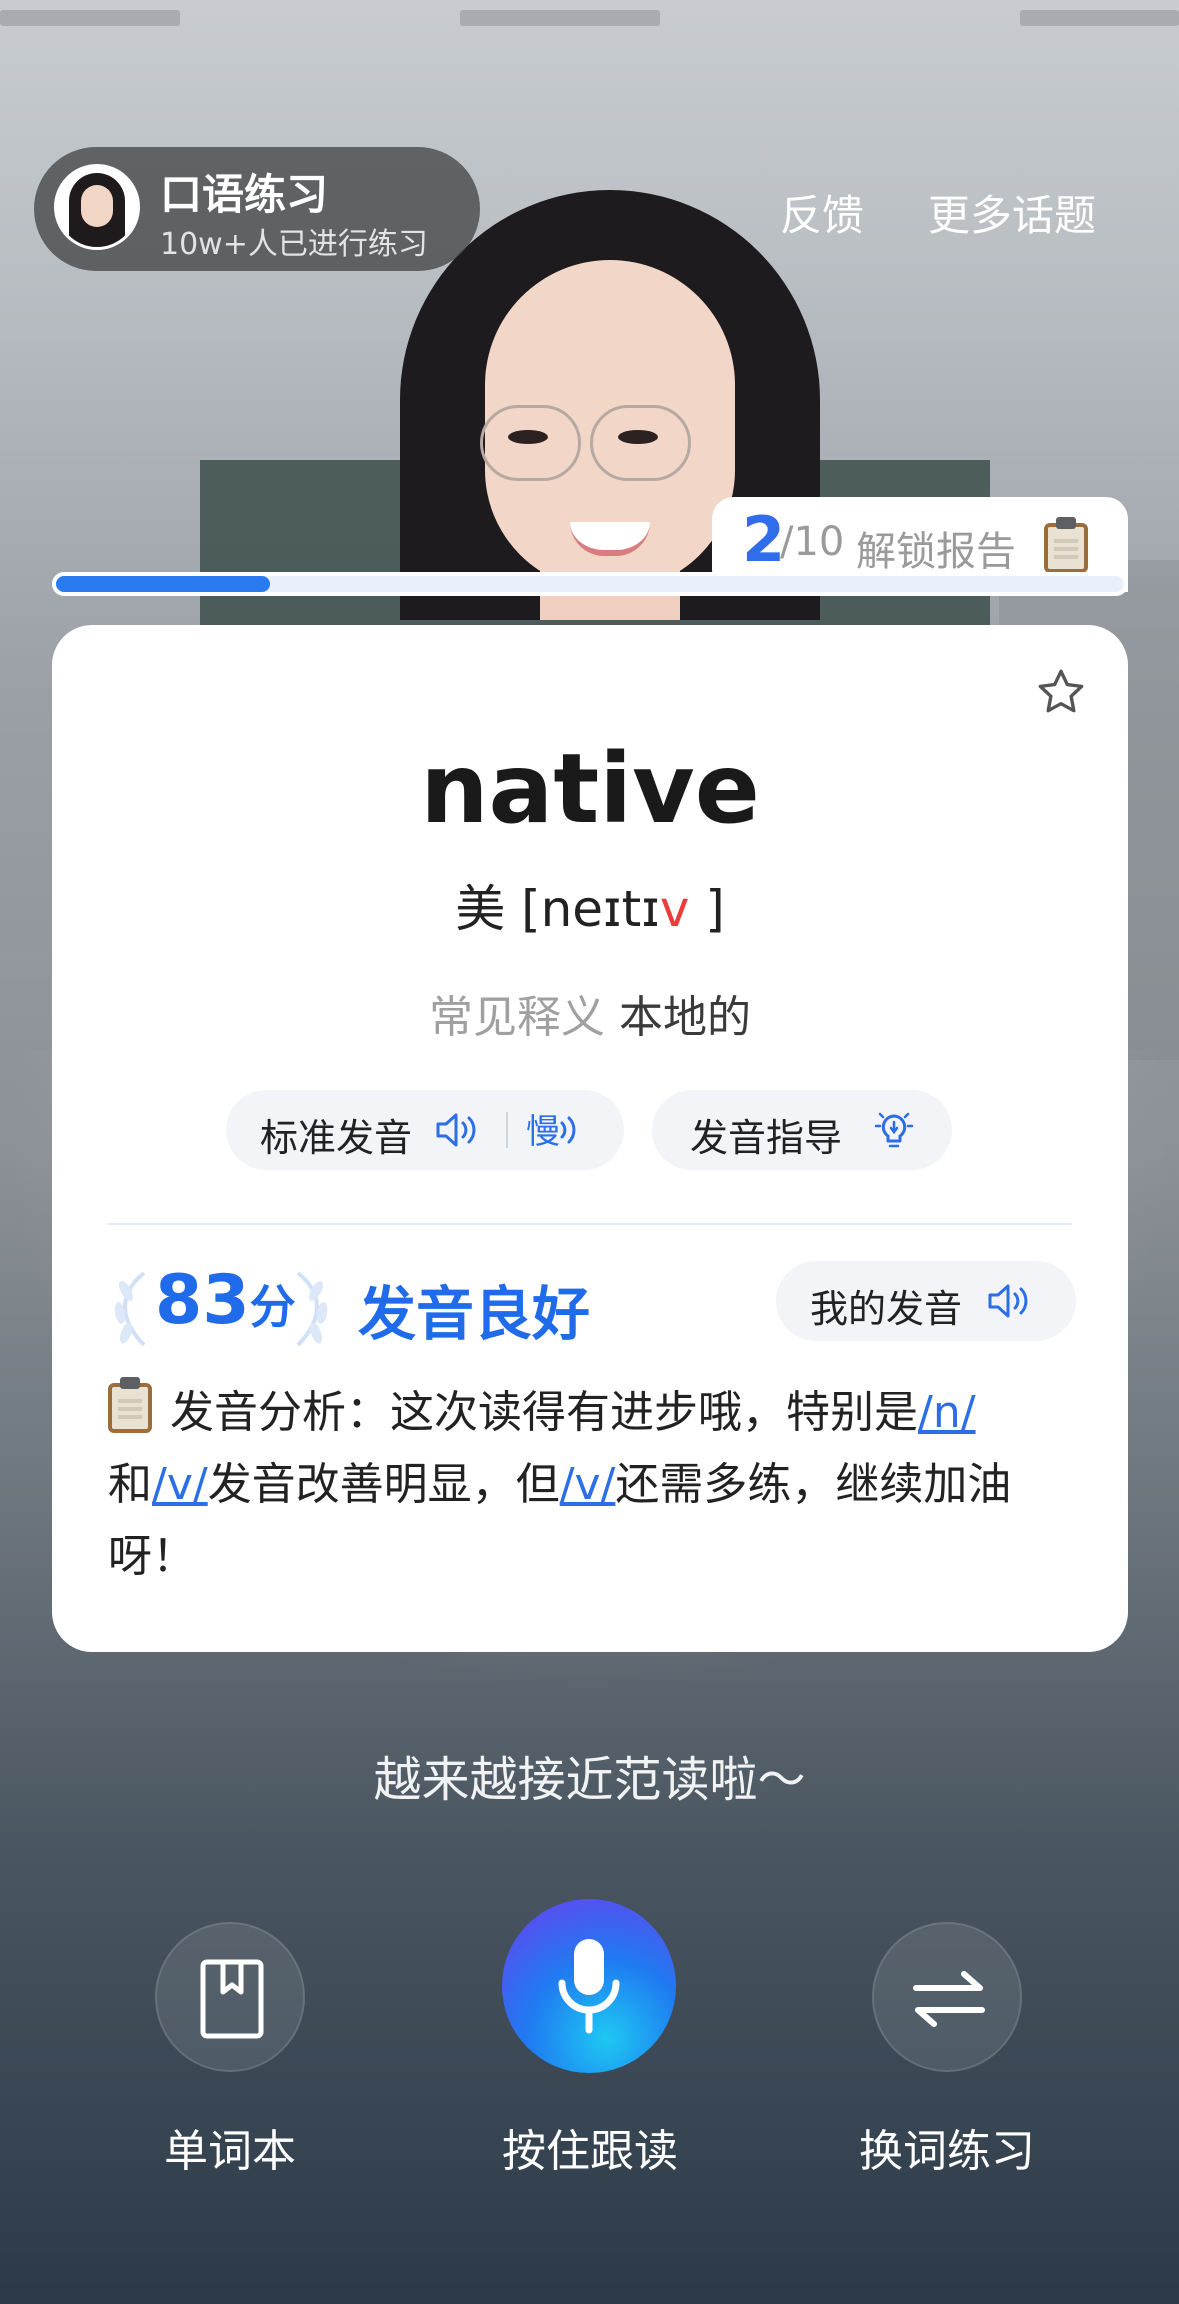 Image resolution: width=1179 pixels, height=2304 pixels. Describe the element at coordinates (130, 1484) in the screenshot. I see `analysis-text: 和` at that location.